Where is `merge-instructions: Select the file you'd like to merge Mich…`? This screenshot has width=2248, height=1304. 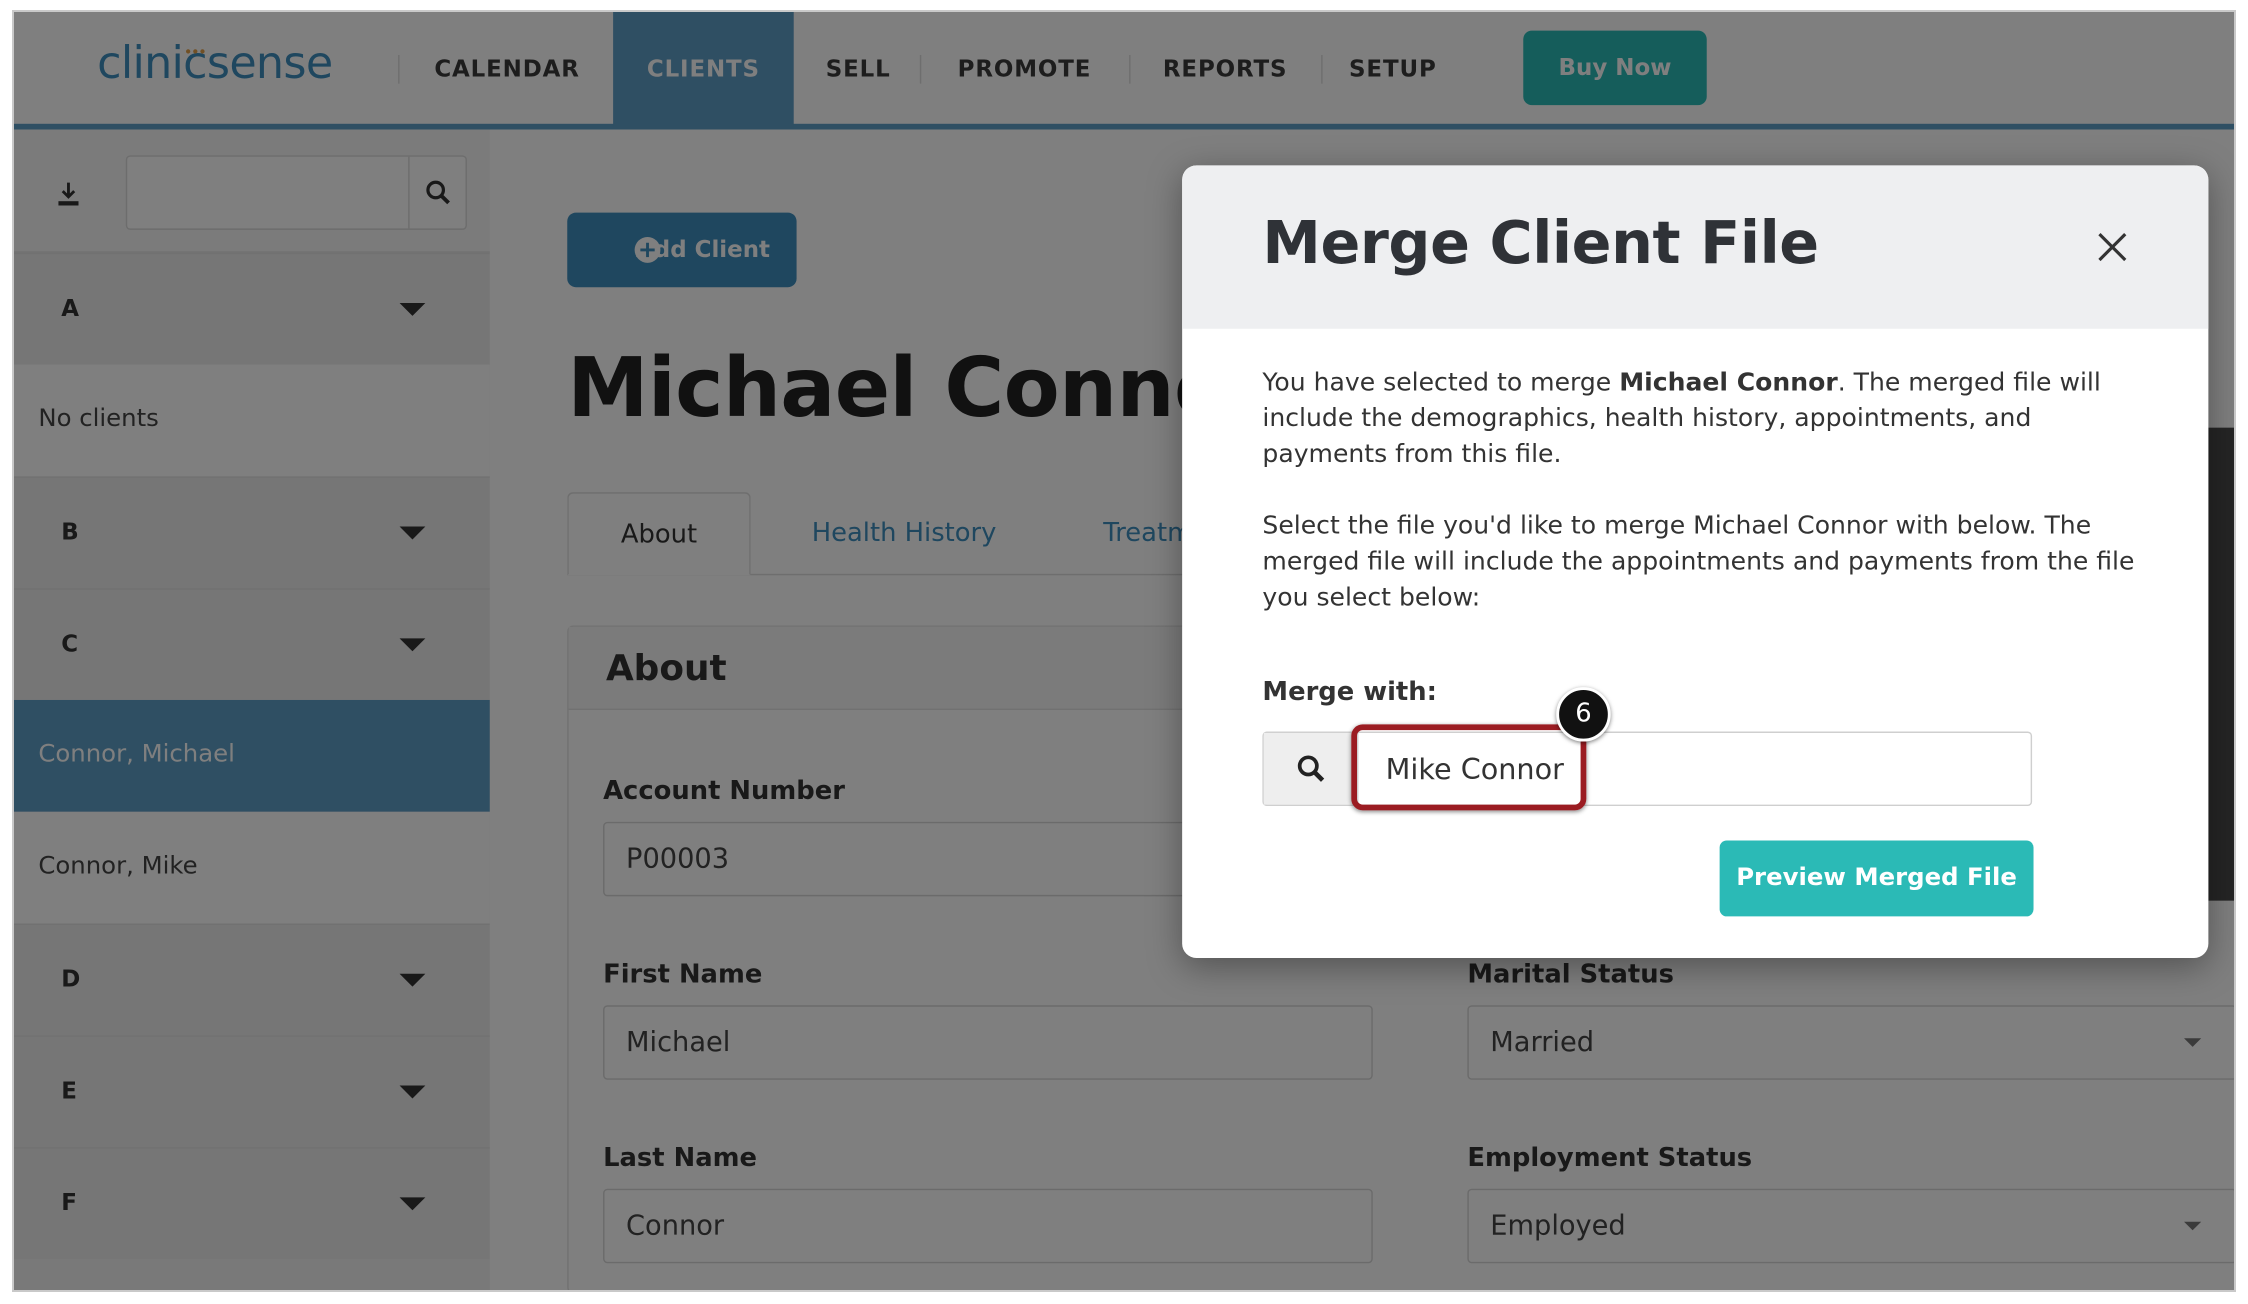
merge-instructions: Select the file you'd like to merge Mich… is located at coordinates (1698, 562).